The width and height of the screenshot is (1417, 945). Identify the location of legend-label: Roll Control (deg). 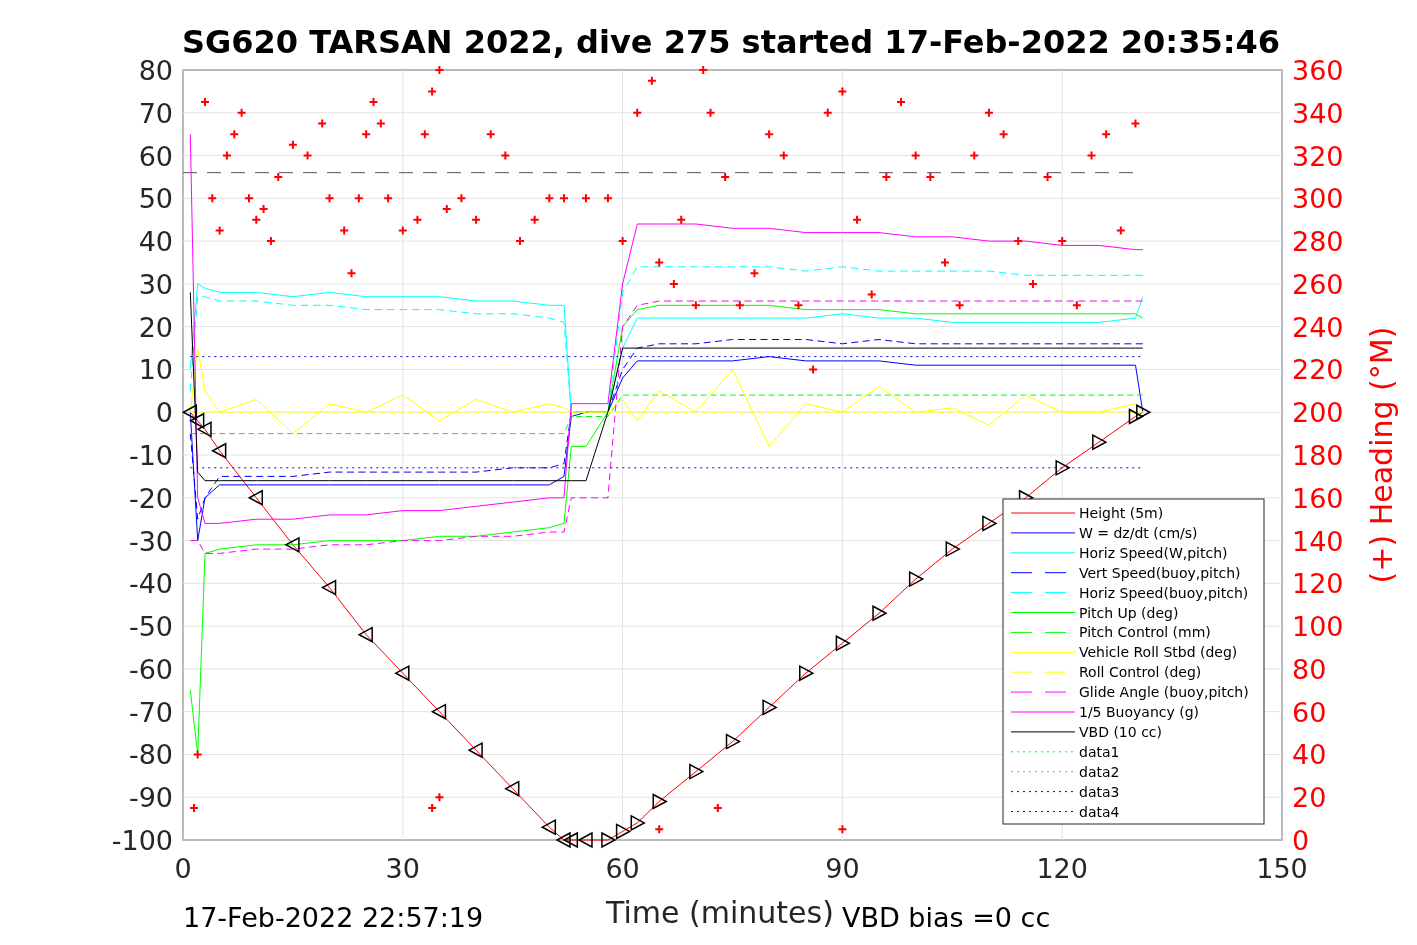
(1140, 672).